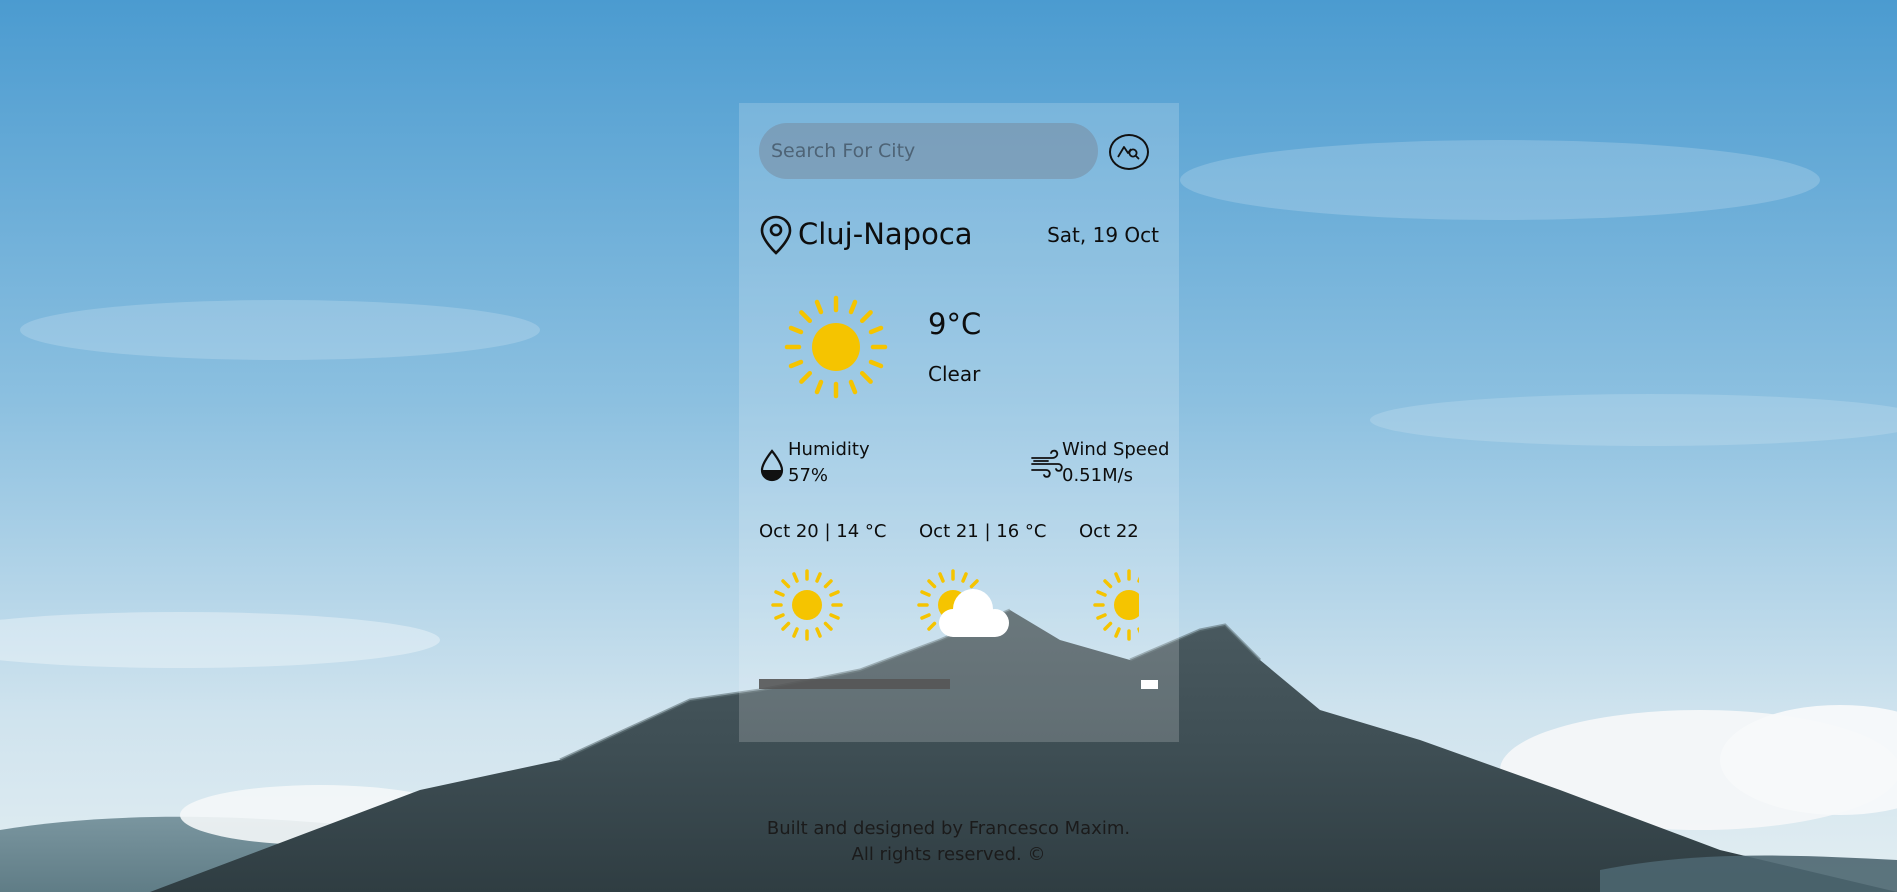  Describe the element at coordinates (776, 235) in the screenshot. I see `location-pin-icon` at that location.